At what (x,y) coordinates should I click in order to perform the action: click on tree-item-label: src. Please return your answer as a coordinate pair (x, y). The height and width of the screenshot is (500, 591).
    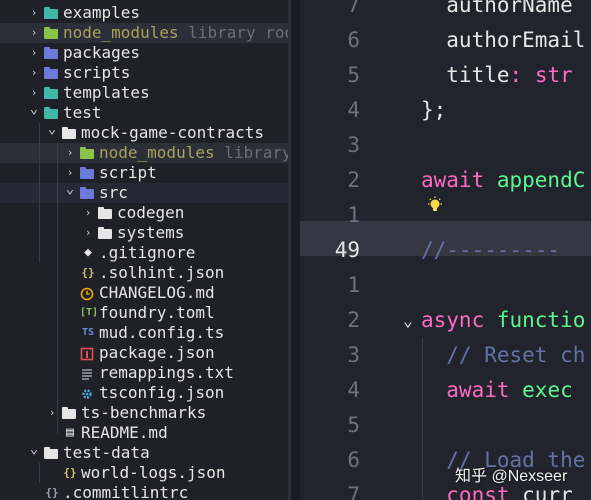
    Looking at the image, I should click on (113, 192).